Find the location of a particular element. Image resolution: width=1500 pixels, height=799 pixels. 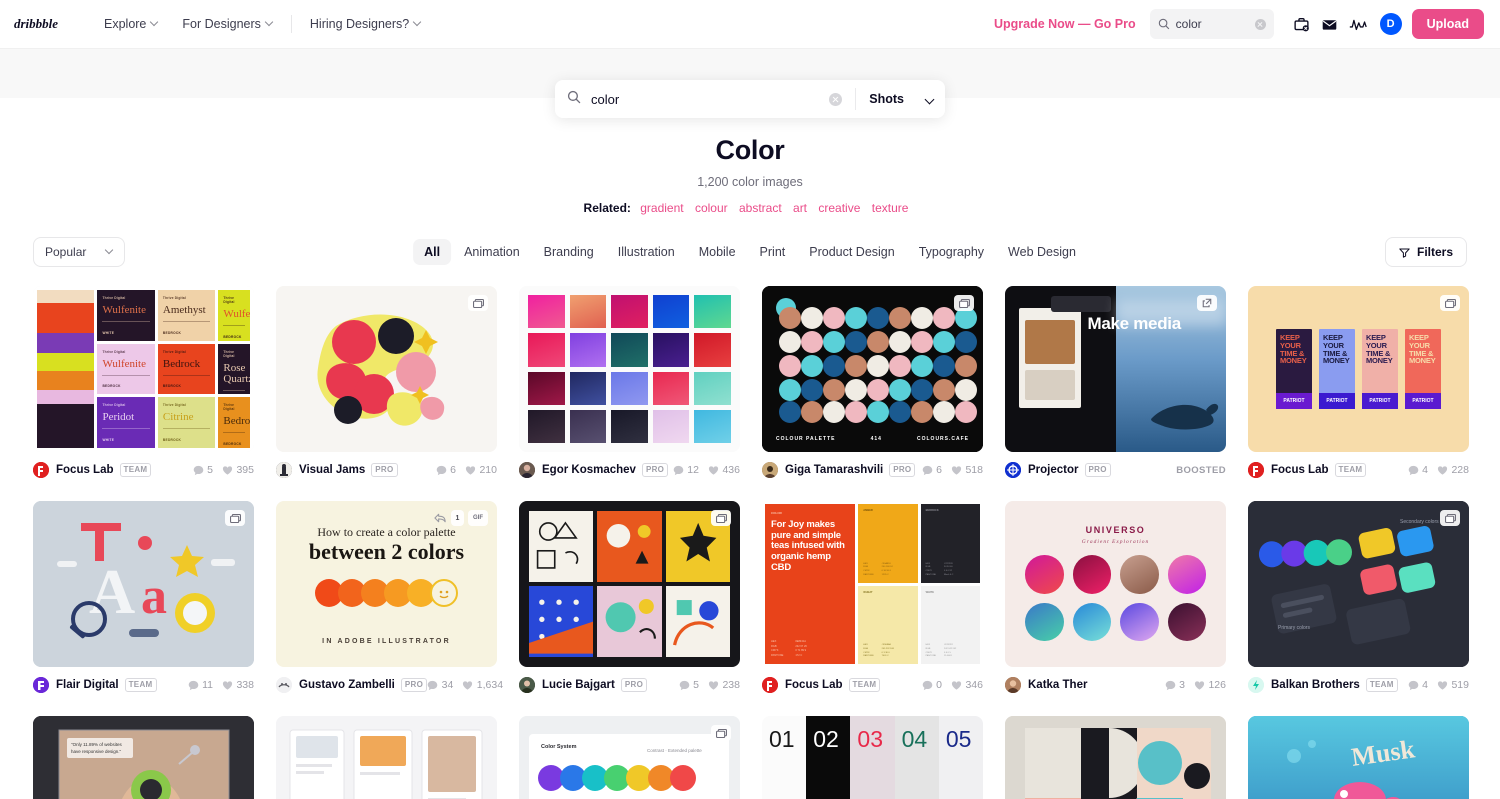

header-search-box: color is located at coordinates (1211, 24).